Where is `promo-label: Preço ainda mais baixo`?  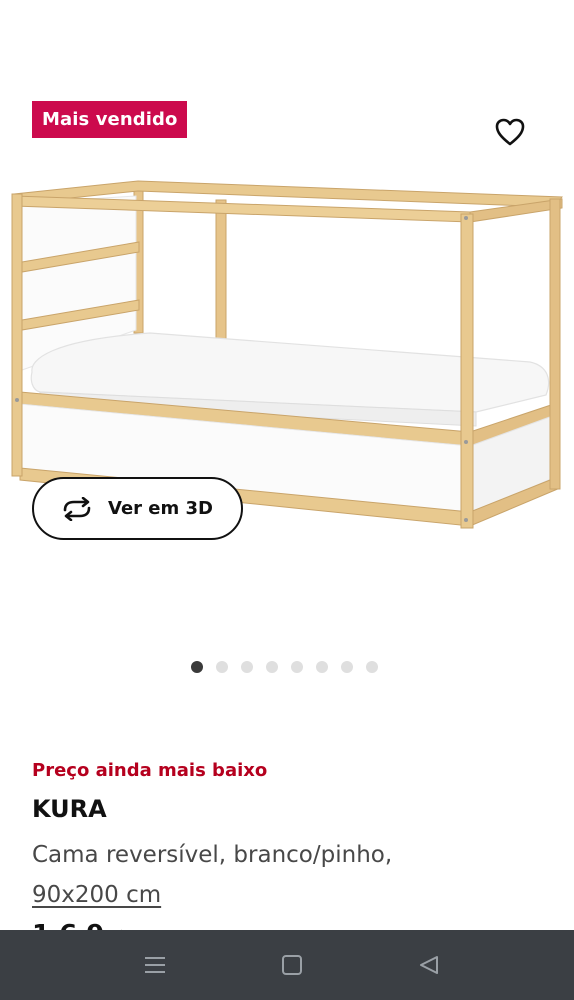 promo-label: Preço ainda mais baixo is located at coordinates (150, 770).